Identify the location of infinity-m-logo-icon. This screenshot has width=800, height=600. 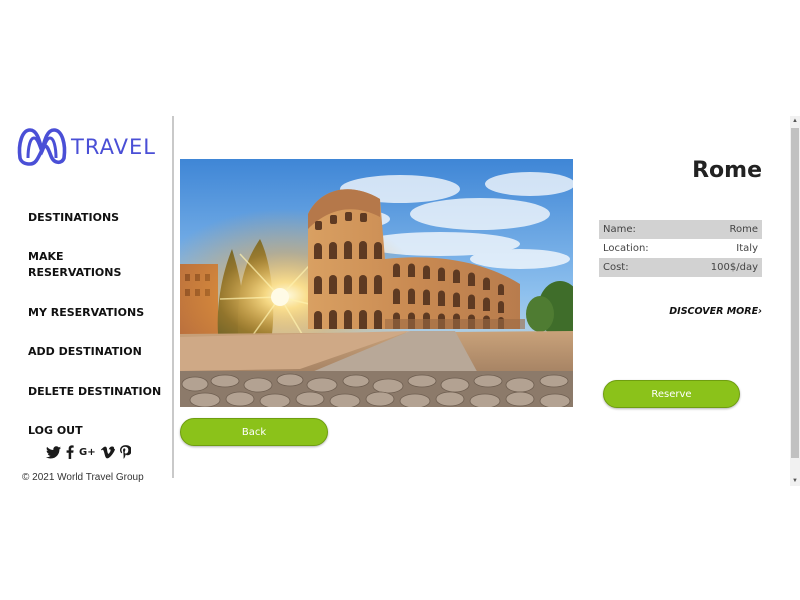
(42, 147).